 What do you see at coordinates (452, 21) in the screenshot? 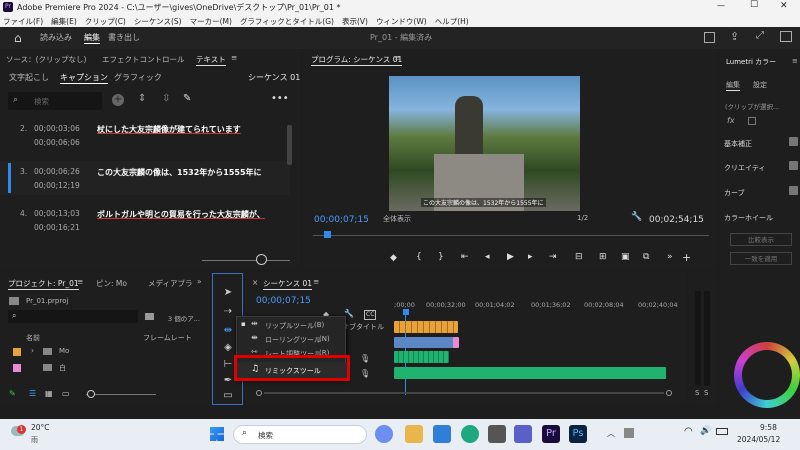
I see `menu-help: ヘルプ(H)` at bounding box center [452, 21].